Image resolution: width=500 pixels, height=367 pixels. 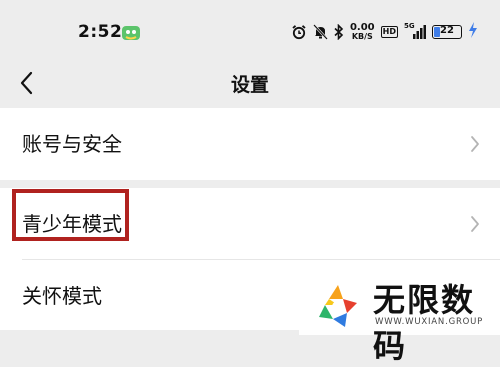 I want to click on net-speed: 0.00 KB/S, so click(x=362, y=32).